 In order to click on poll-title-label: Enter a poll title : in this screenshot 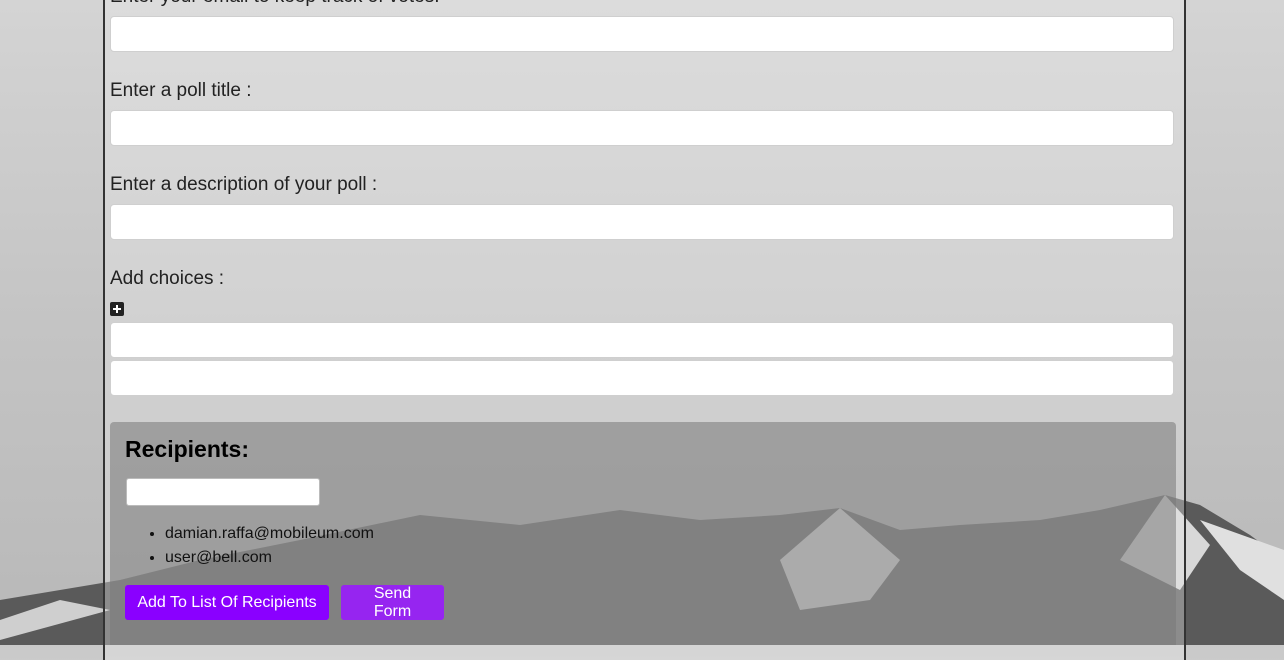, I will do `click(181, 90)`.